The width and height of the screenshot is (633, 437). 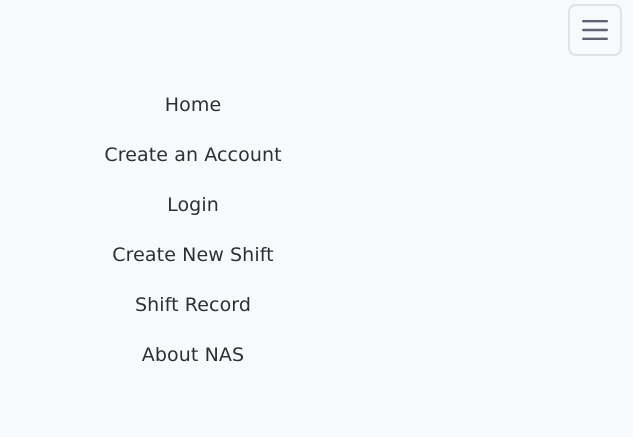 I want to click on nav-link-shift-record: Shift Record, so click(x=193, y=305).